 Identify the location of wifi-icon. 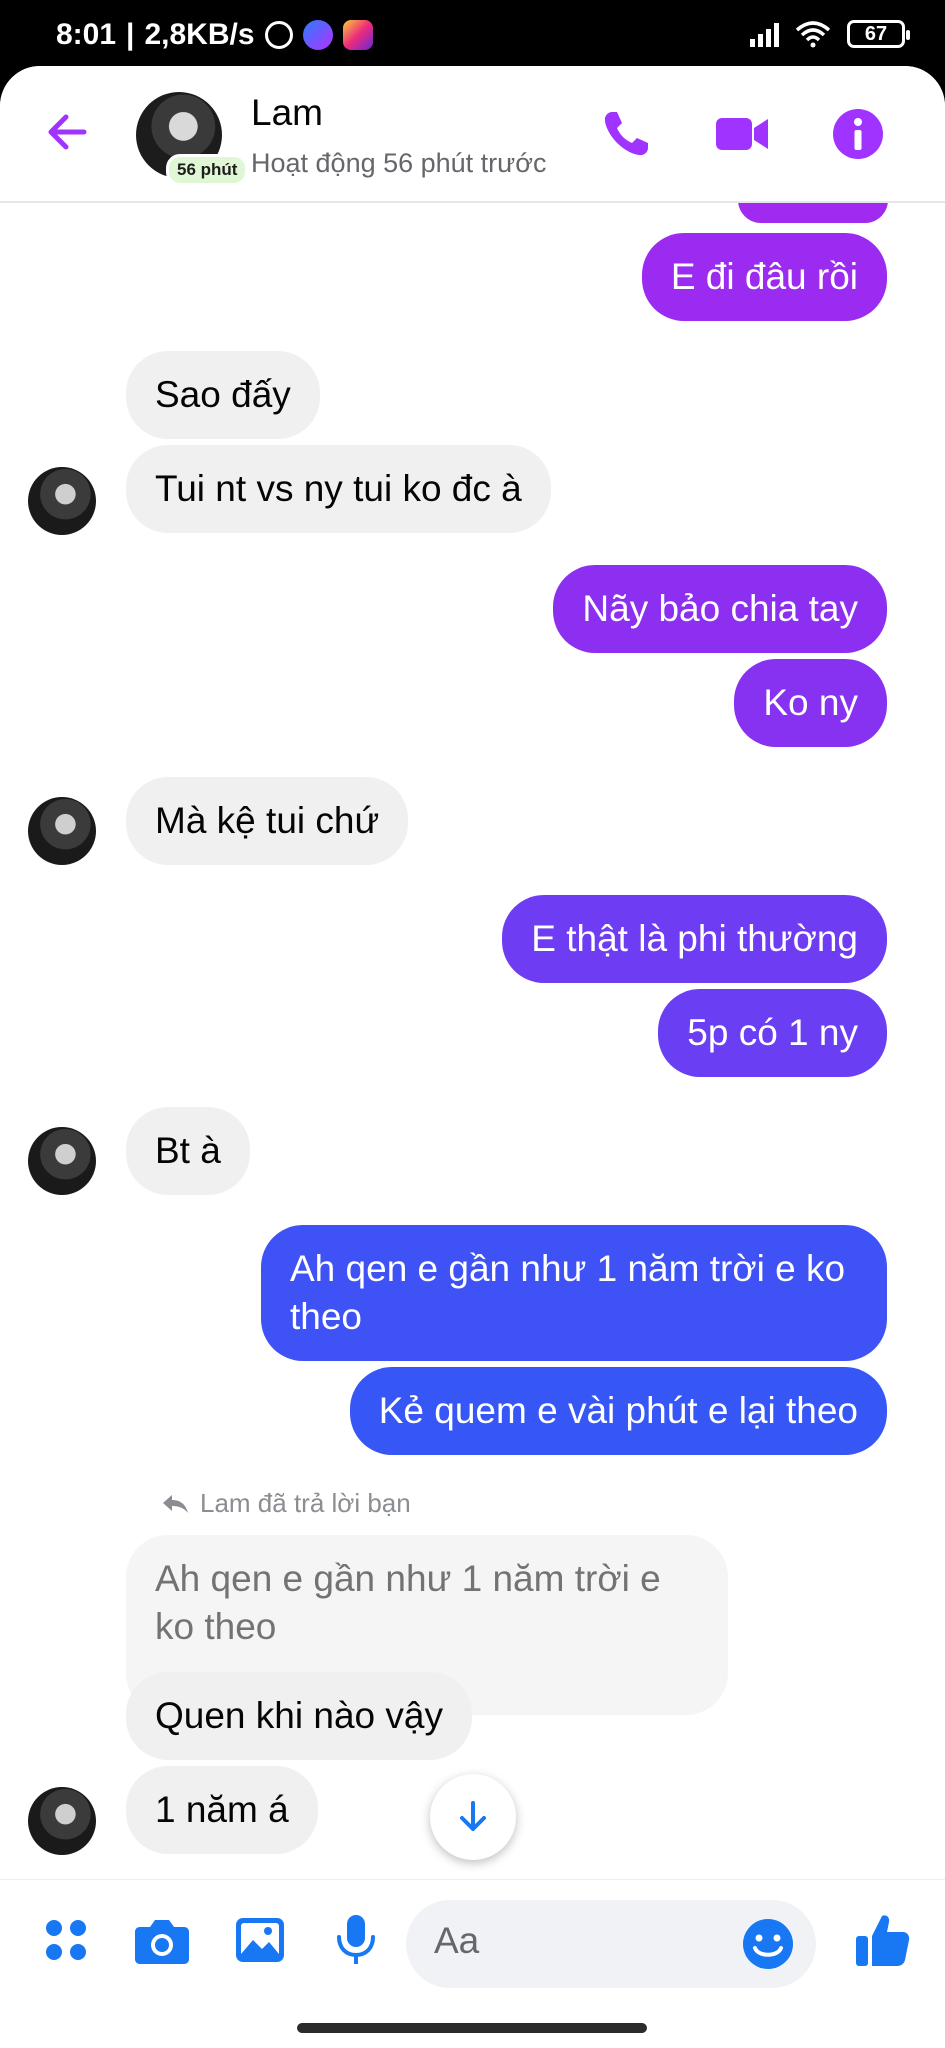
(813, 34).